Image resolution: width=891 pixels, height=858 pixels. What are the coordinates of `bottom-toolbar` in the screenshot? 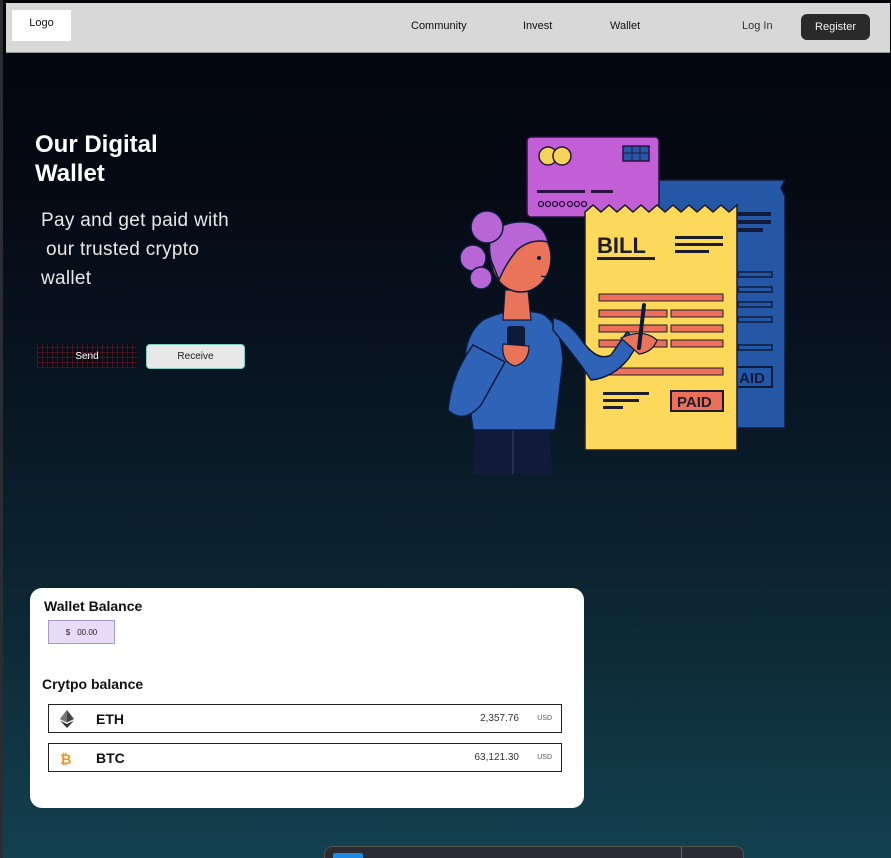 It's located at (534, 852).